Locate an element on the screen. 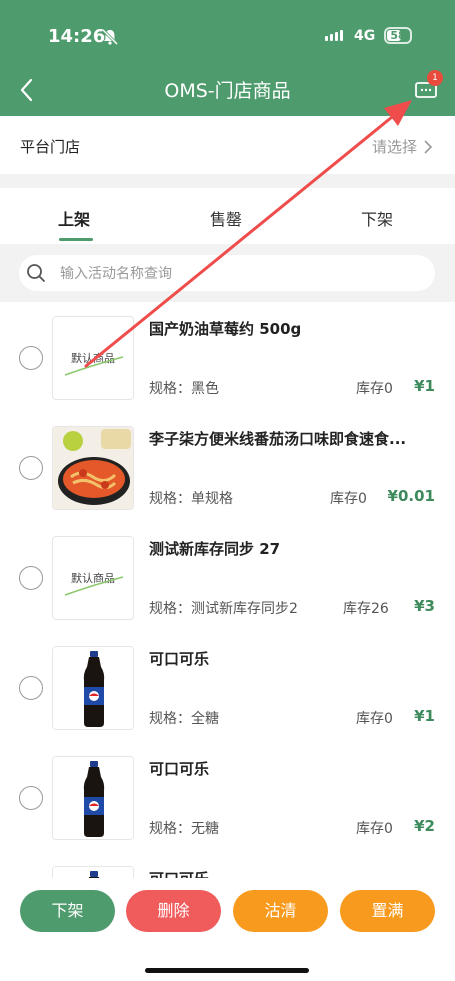 The width and height of the screenshot is (455, 981). search-input is located at coordinates (240, 274).